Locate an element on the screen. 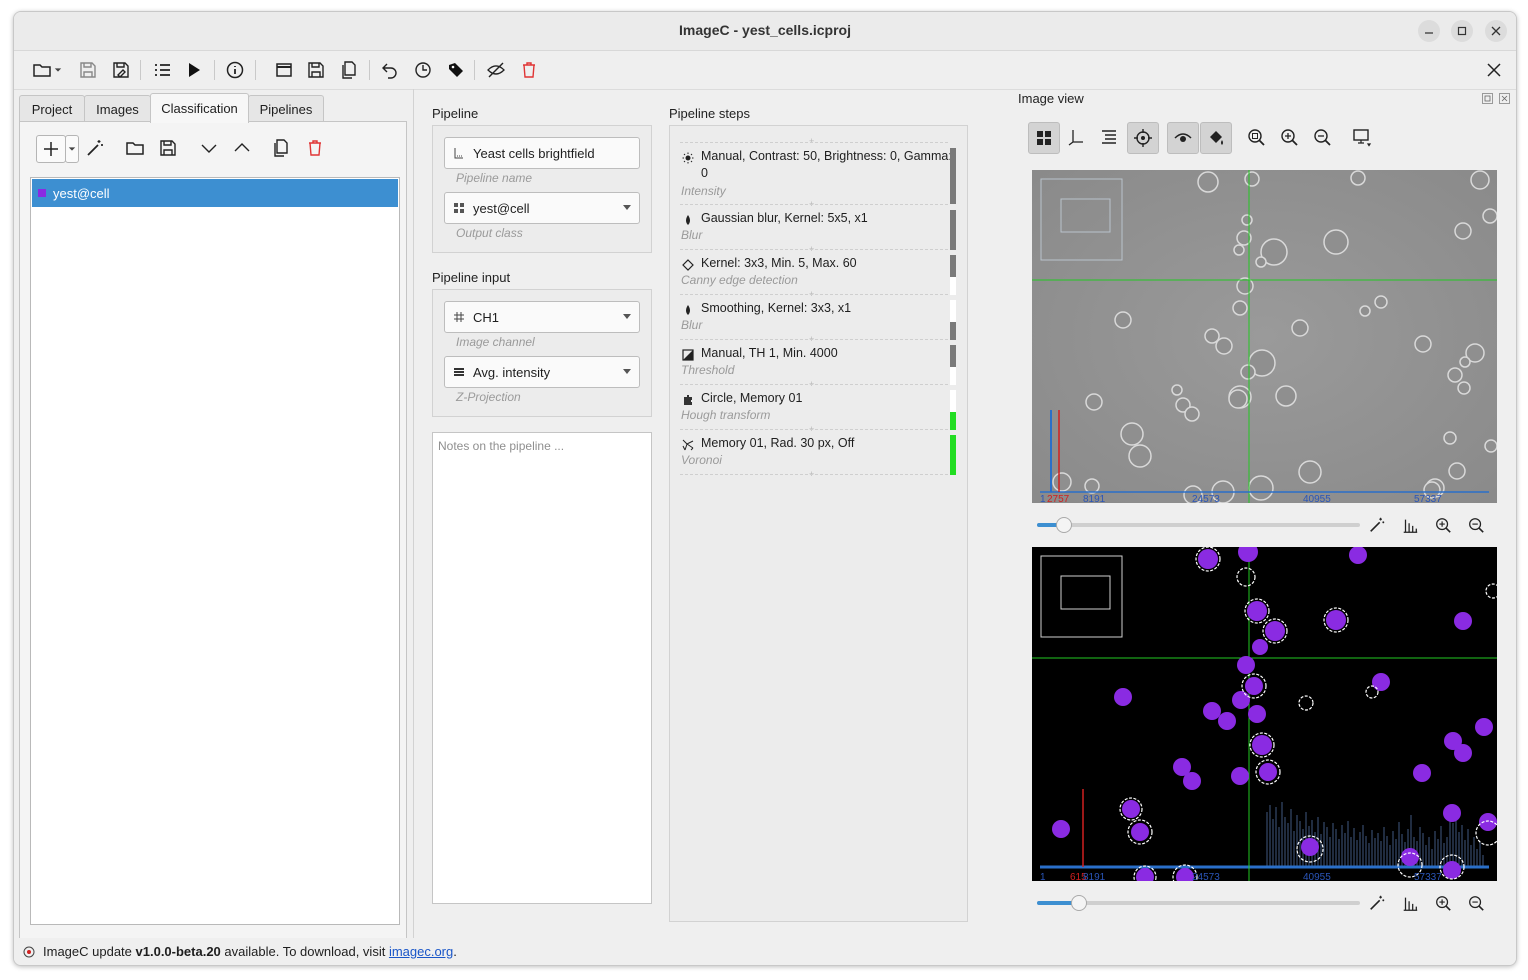 The height and width of the screenshot is (980, 1528). tile-view-button is located at coordinates (1044, 138).